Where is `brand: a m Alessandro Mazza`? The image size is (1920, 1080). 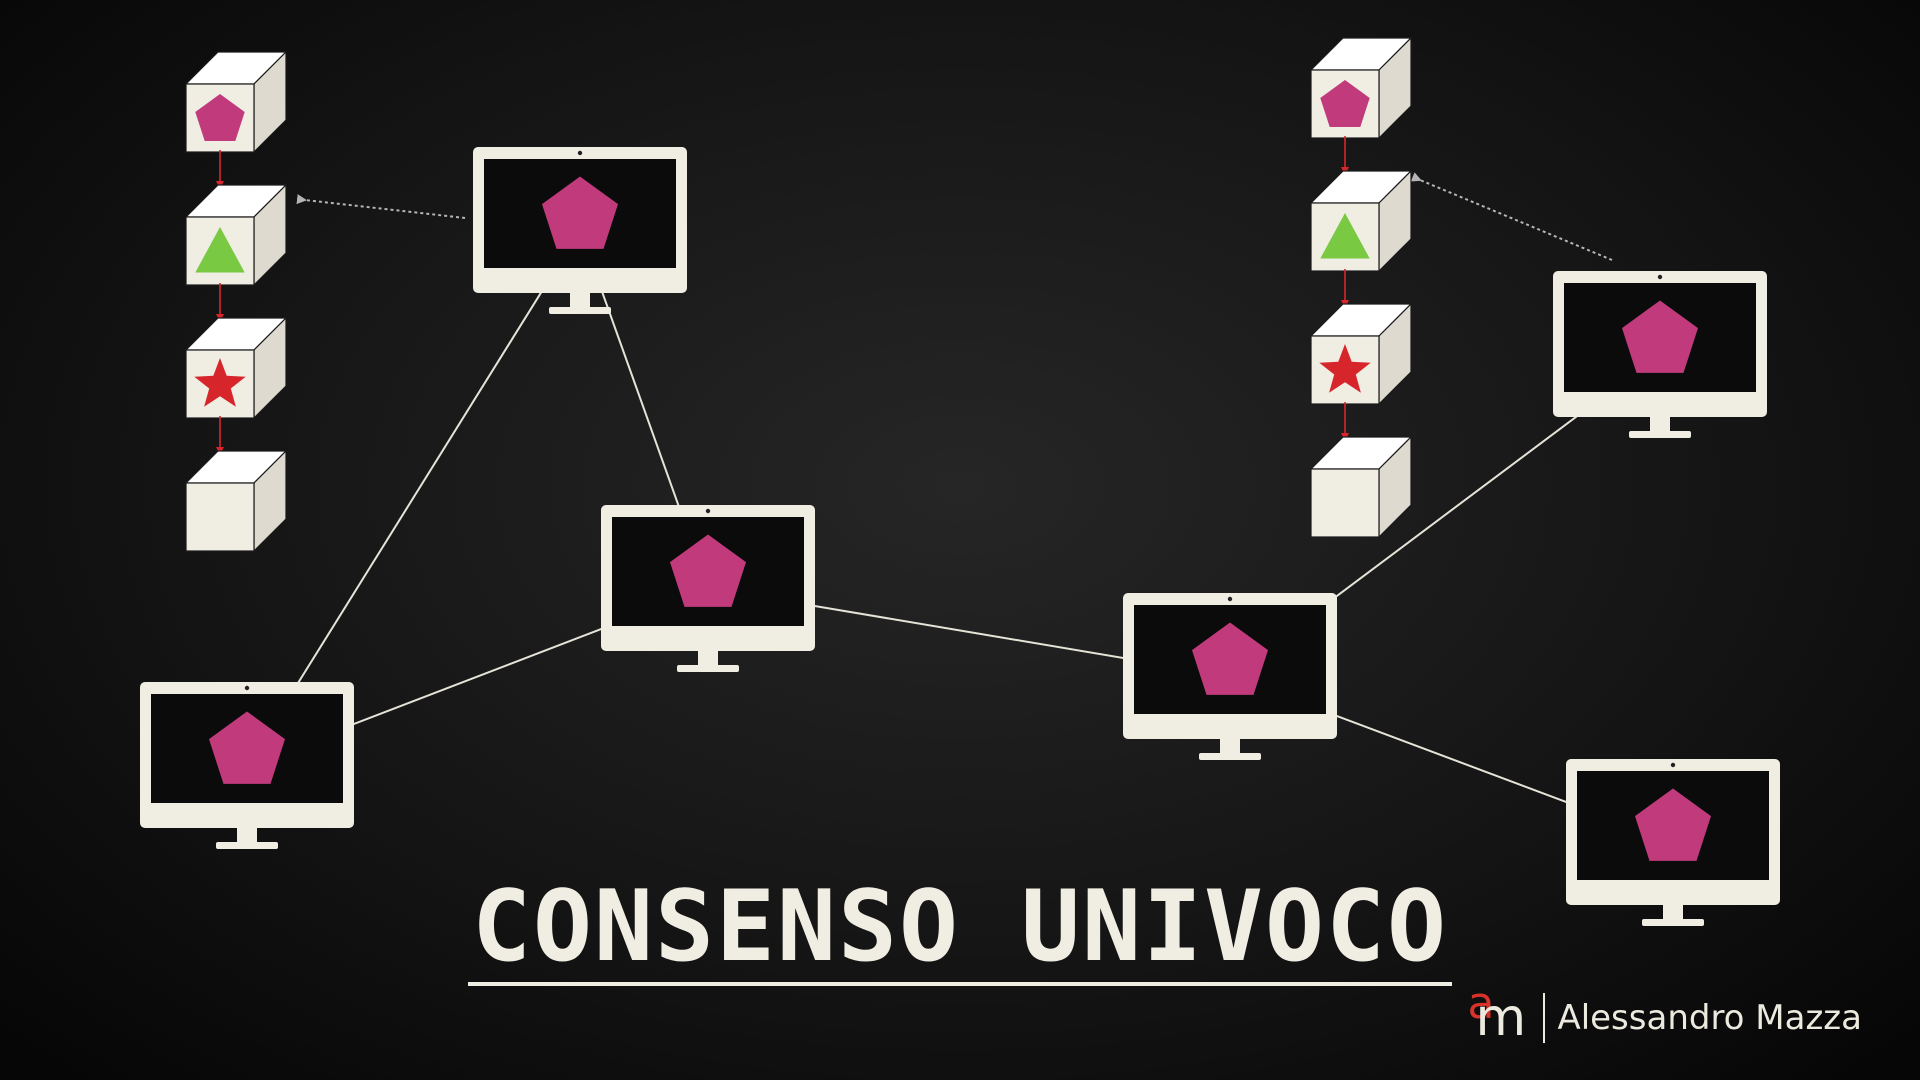 brand: a m Alessandro Mazza is located at coordinates (1663, 1015).